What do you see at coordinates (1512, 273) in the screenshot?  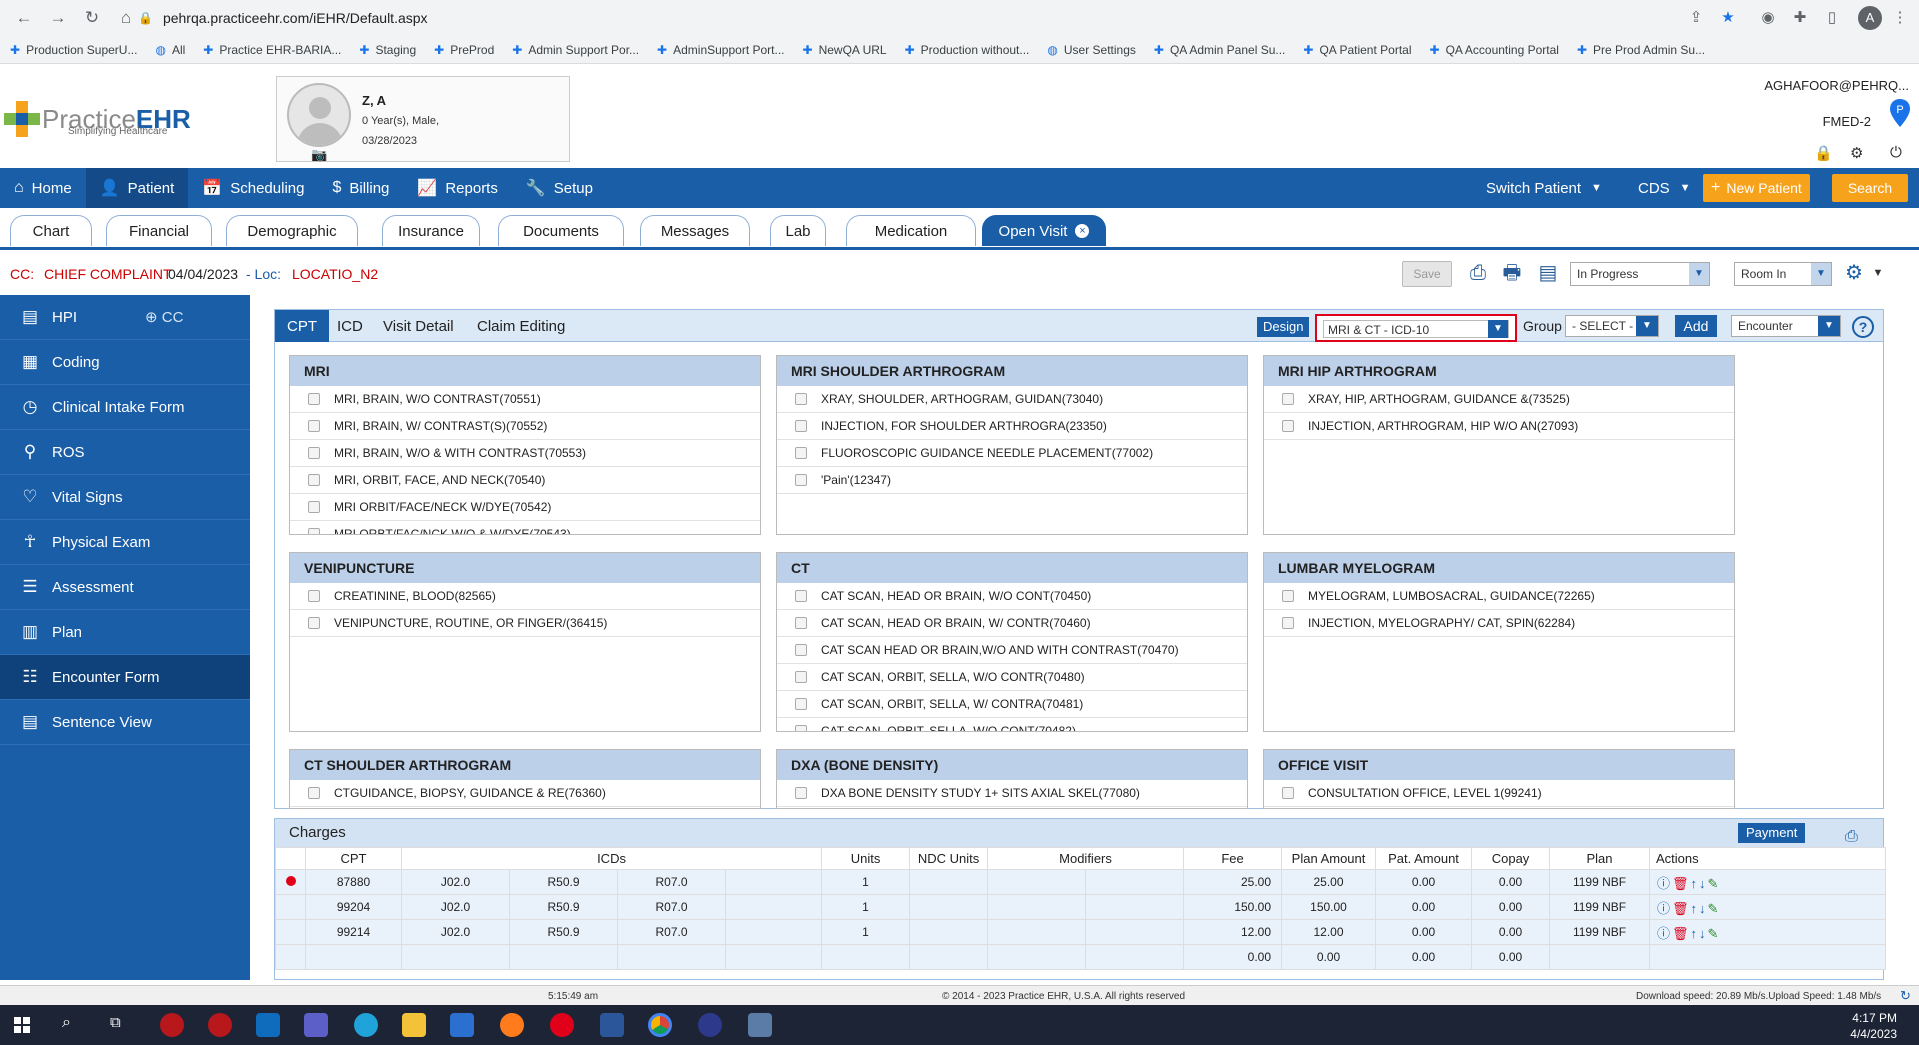 I see `print-list-icon: 🖶` at bounding box center [1512, 273].